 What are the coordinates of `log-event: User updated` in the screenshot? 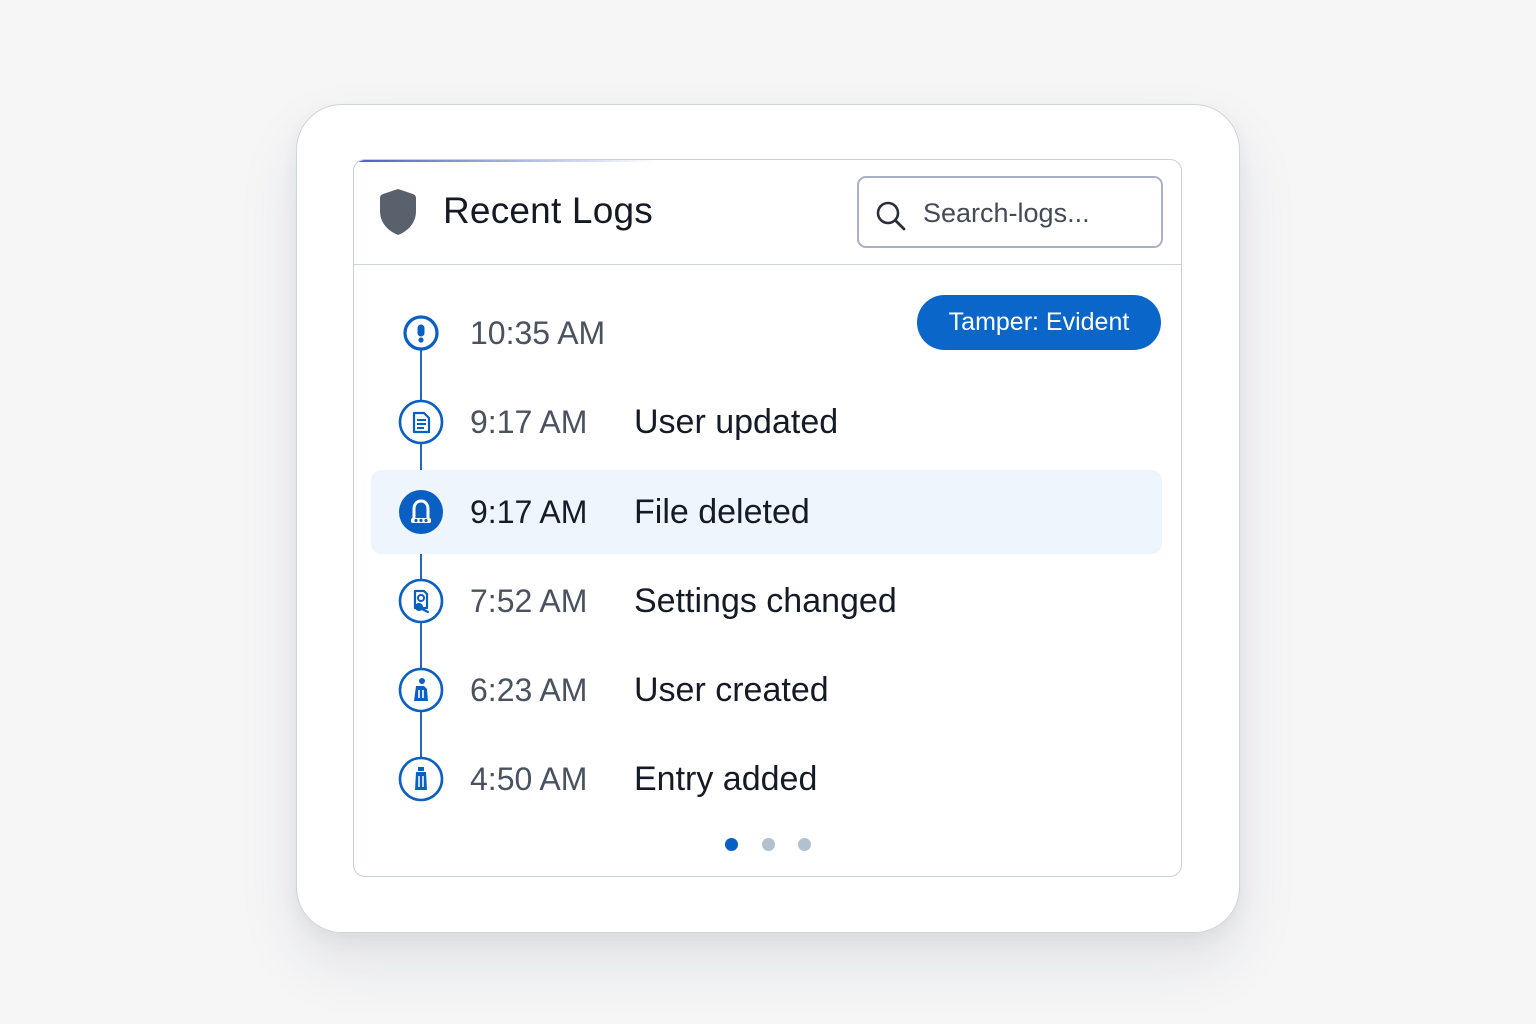 It's located at (736, 422).